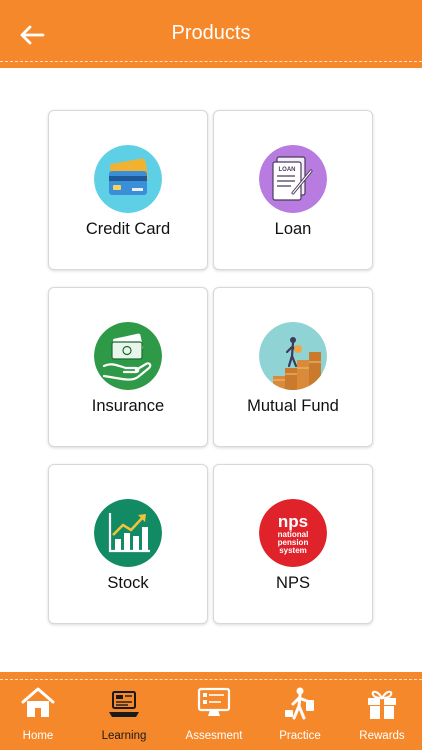 The height and width of the screenshot is (750, 422). I want to click on gift-icon, so click(382, 704).